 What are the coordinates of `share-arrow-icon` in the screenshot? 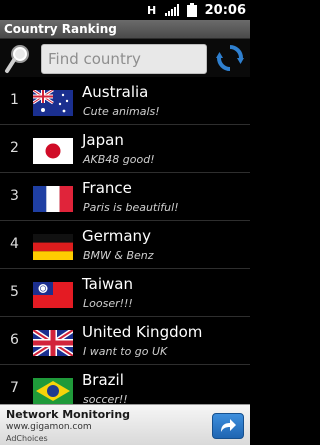 It's located at (228, 425).